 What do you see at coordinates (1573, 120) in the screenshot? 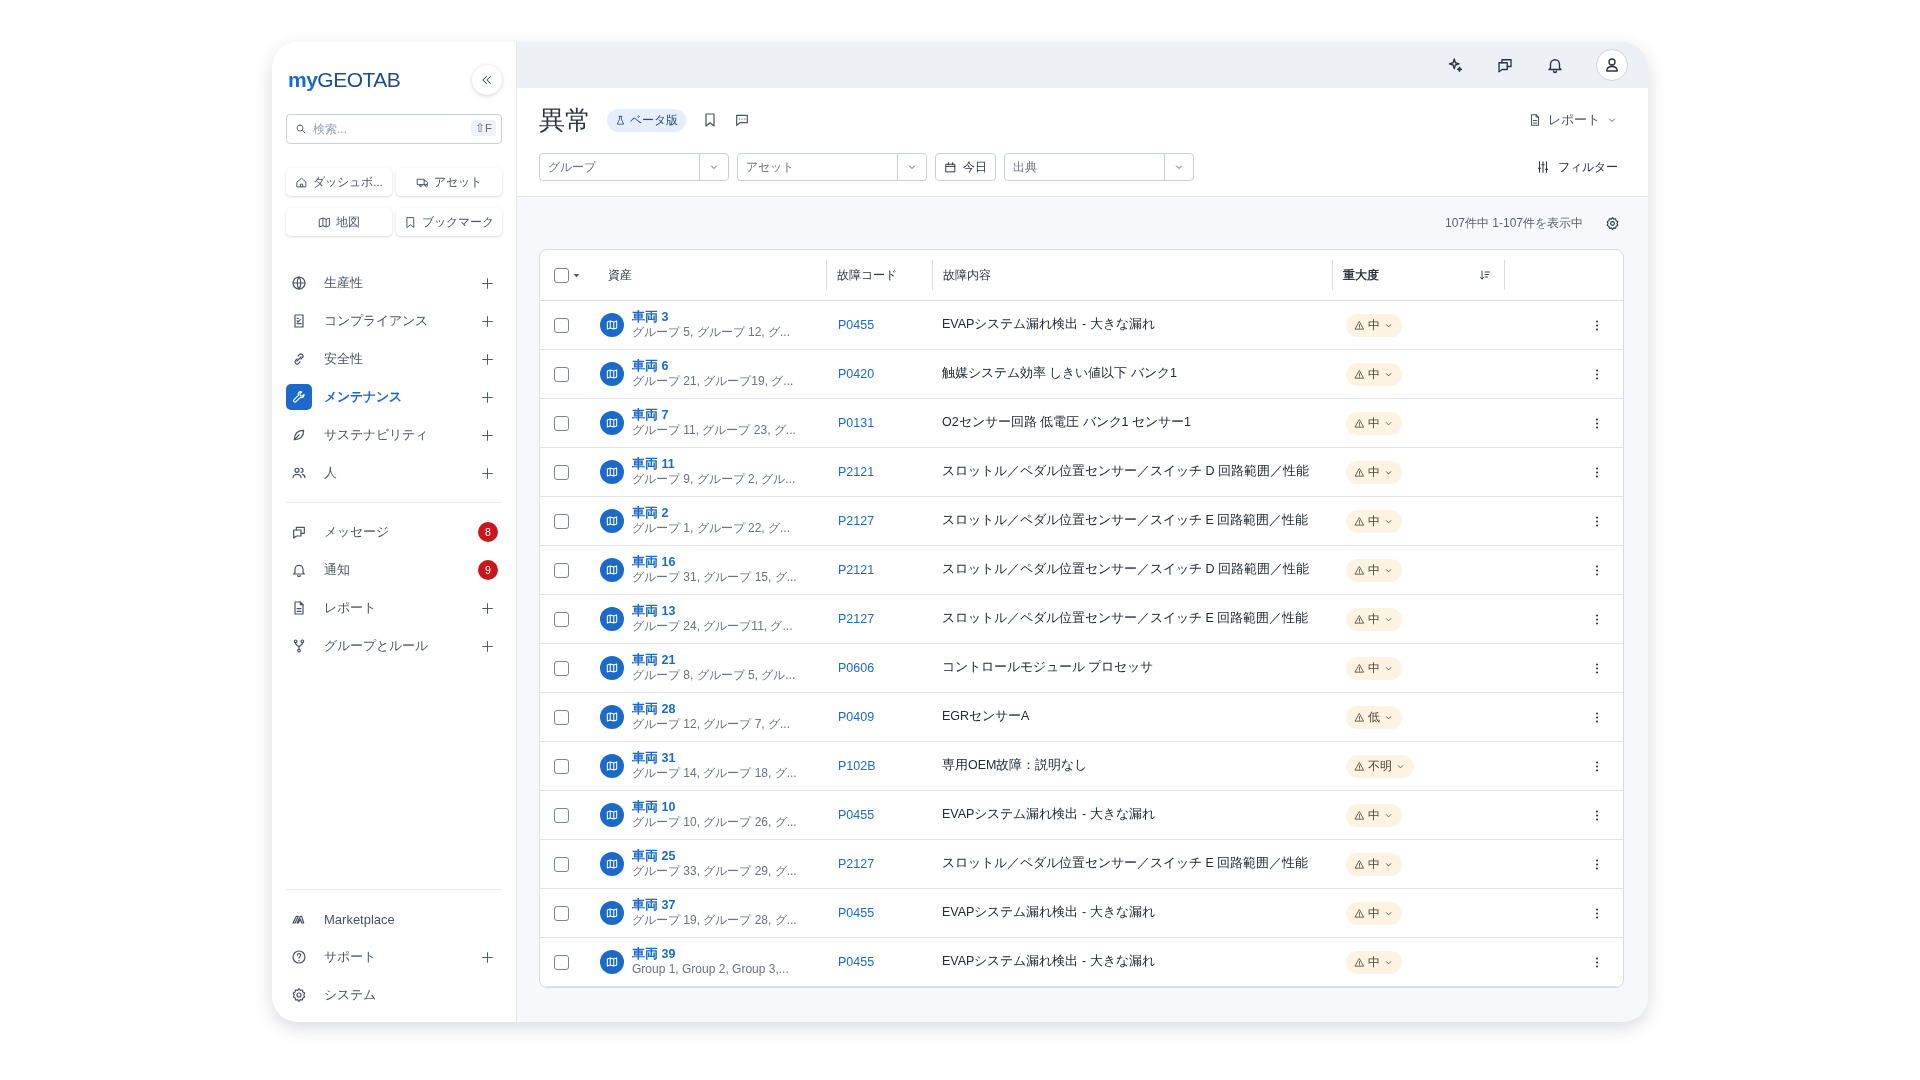
I see `report-button: レポート` at bounding box center [1573, 120].